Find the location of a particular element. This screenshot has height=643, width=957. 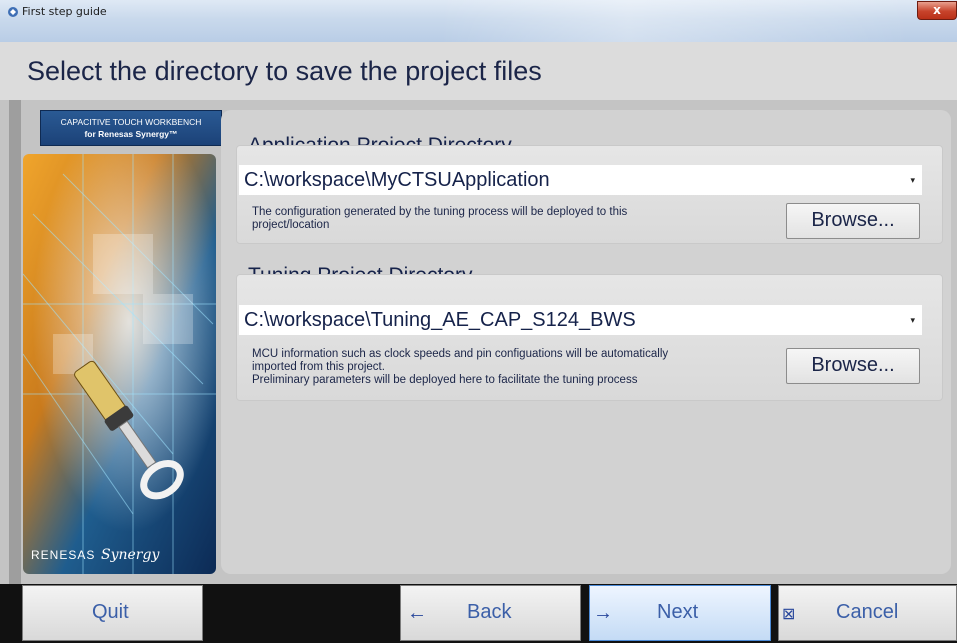

arrow-right-icon: → is located at coordinates (603, 613).